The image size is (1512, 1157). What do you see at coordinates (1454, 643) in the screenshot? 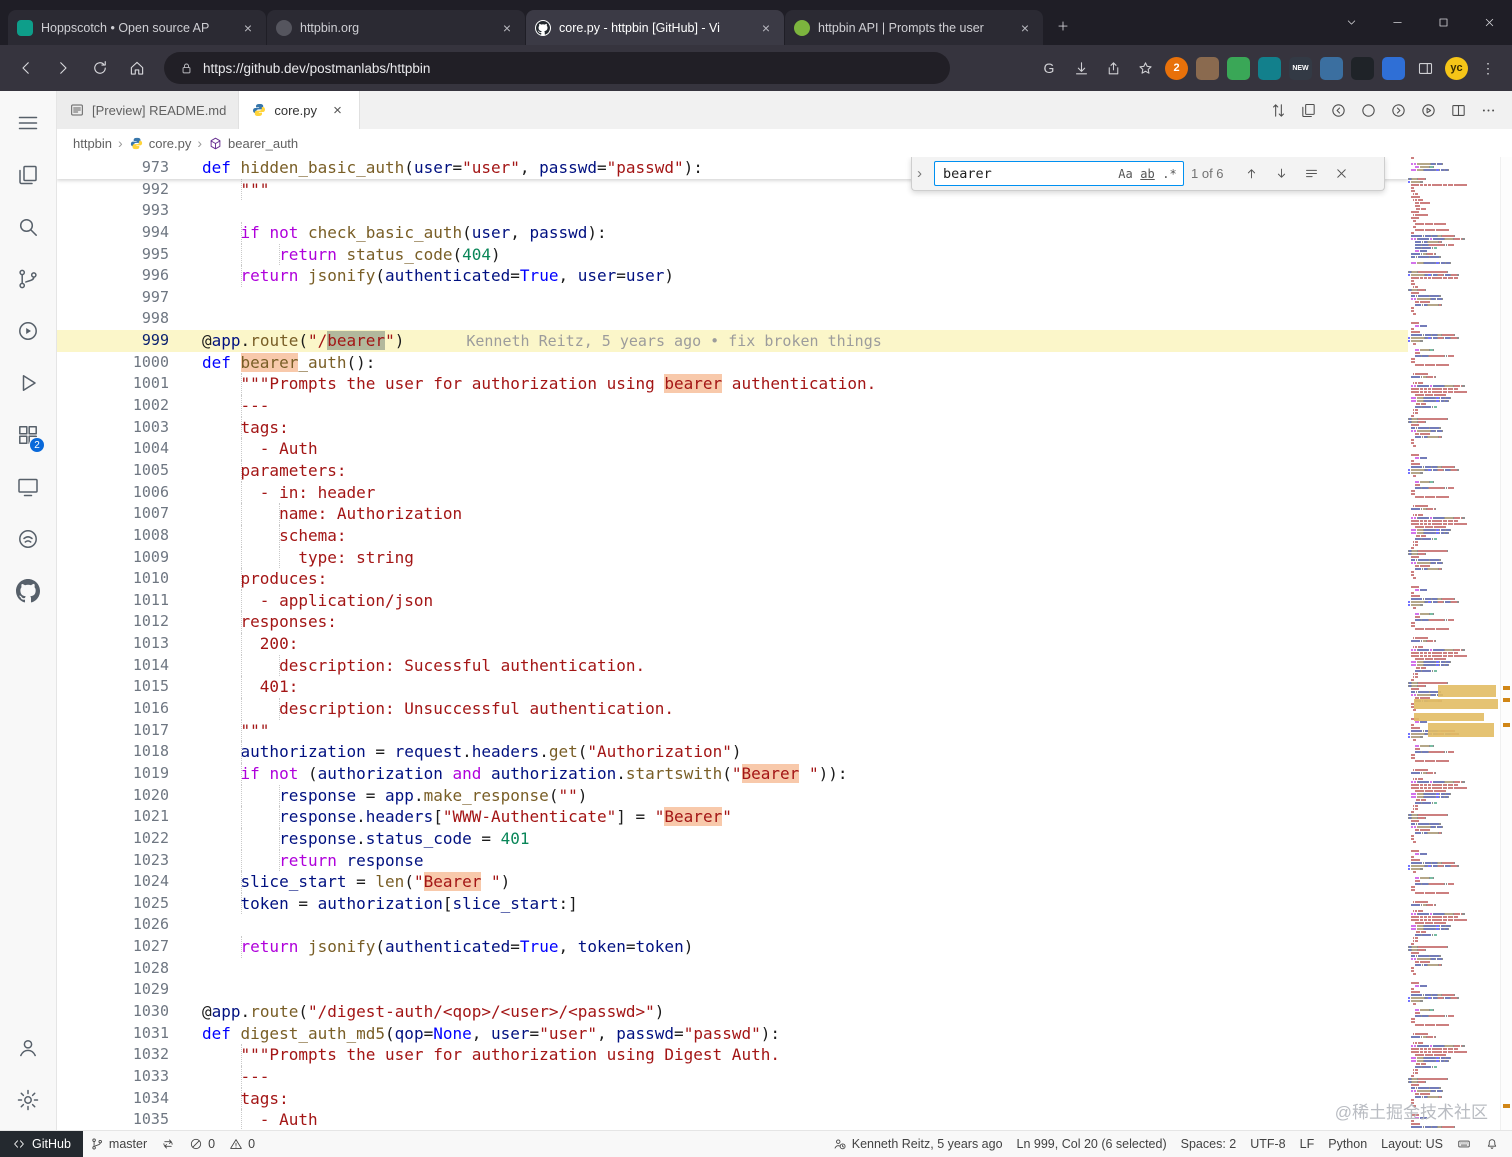
I see `minimap` at bounding box center [1454, 643].